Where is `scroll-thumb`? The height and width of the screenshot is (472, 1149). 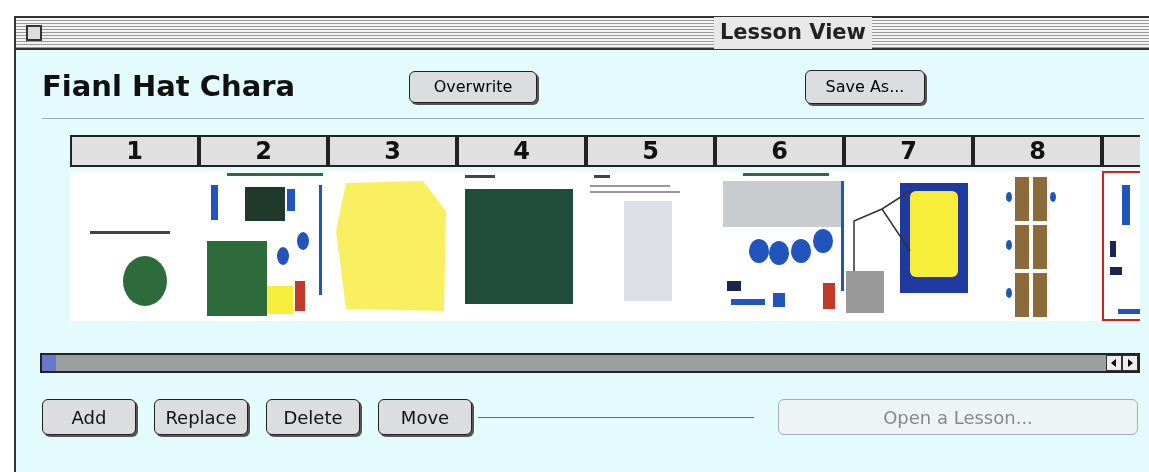 scroll-thumb is located at coordinates (49, 363).